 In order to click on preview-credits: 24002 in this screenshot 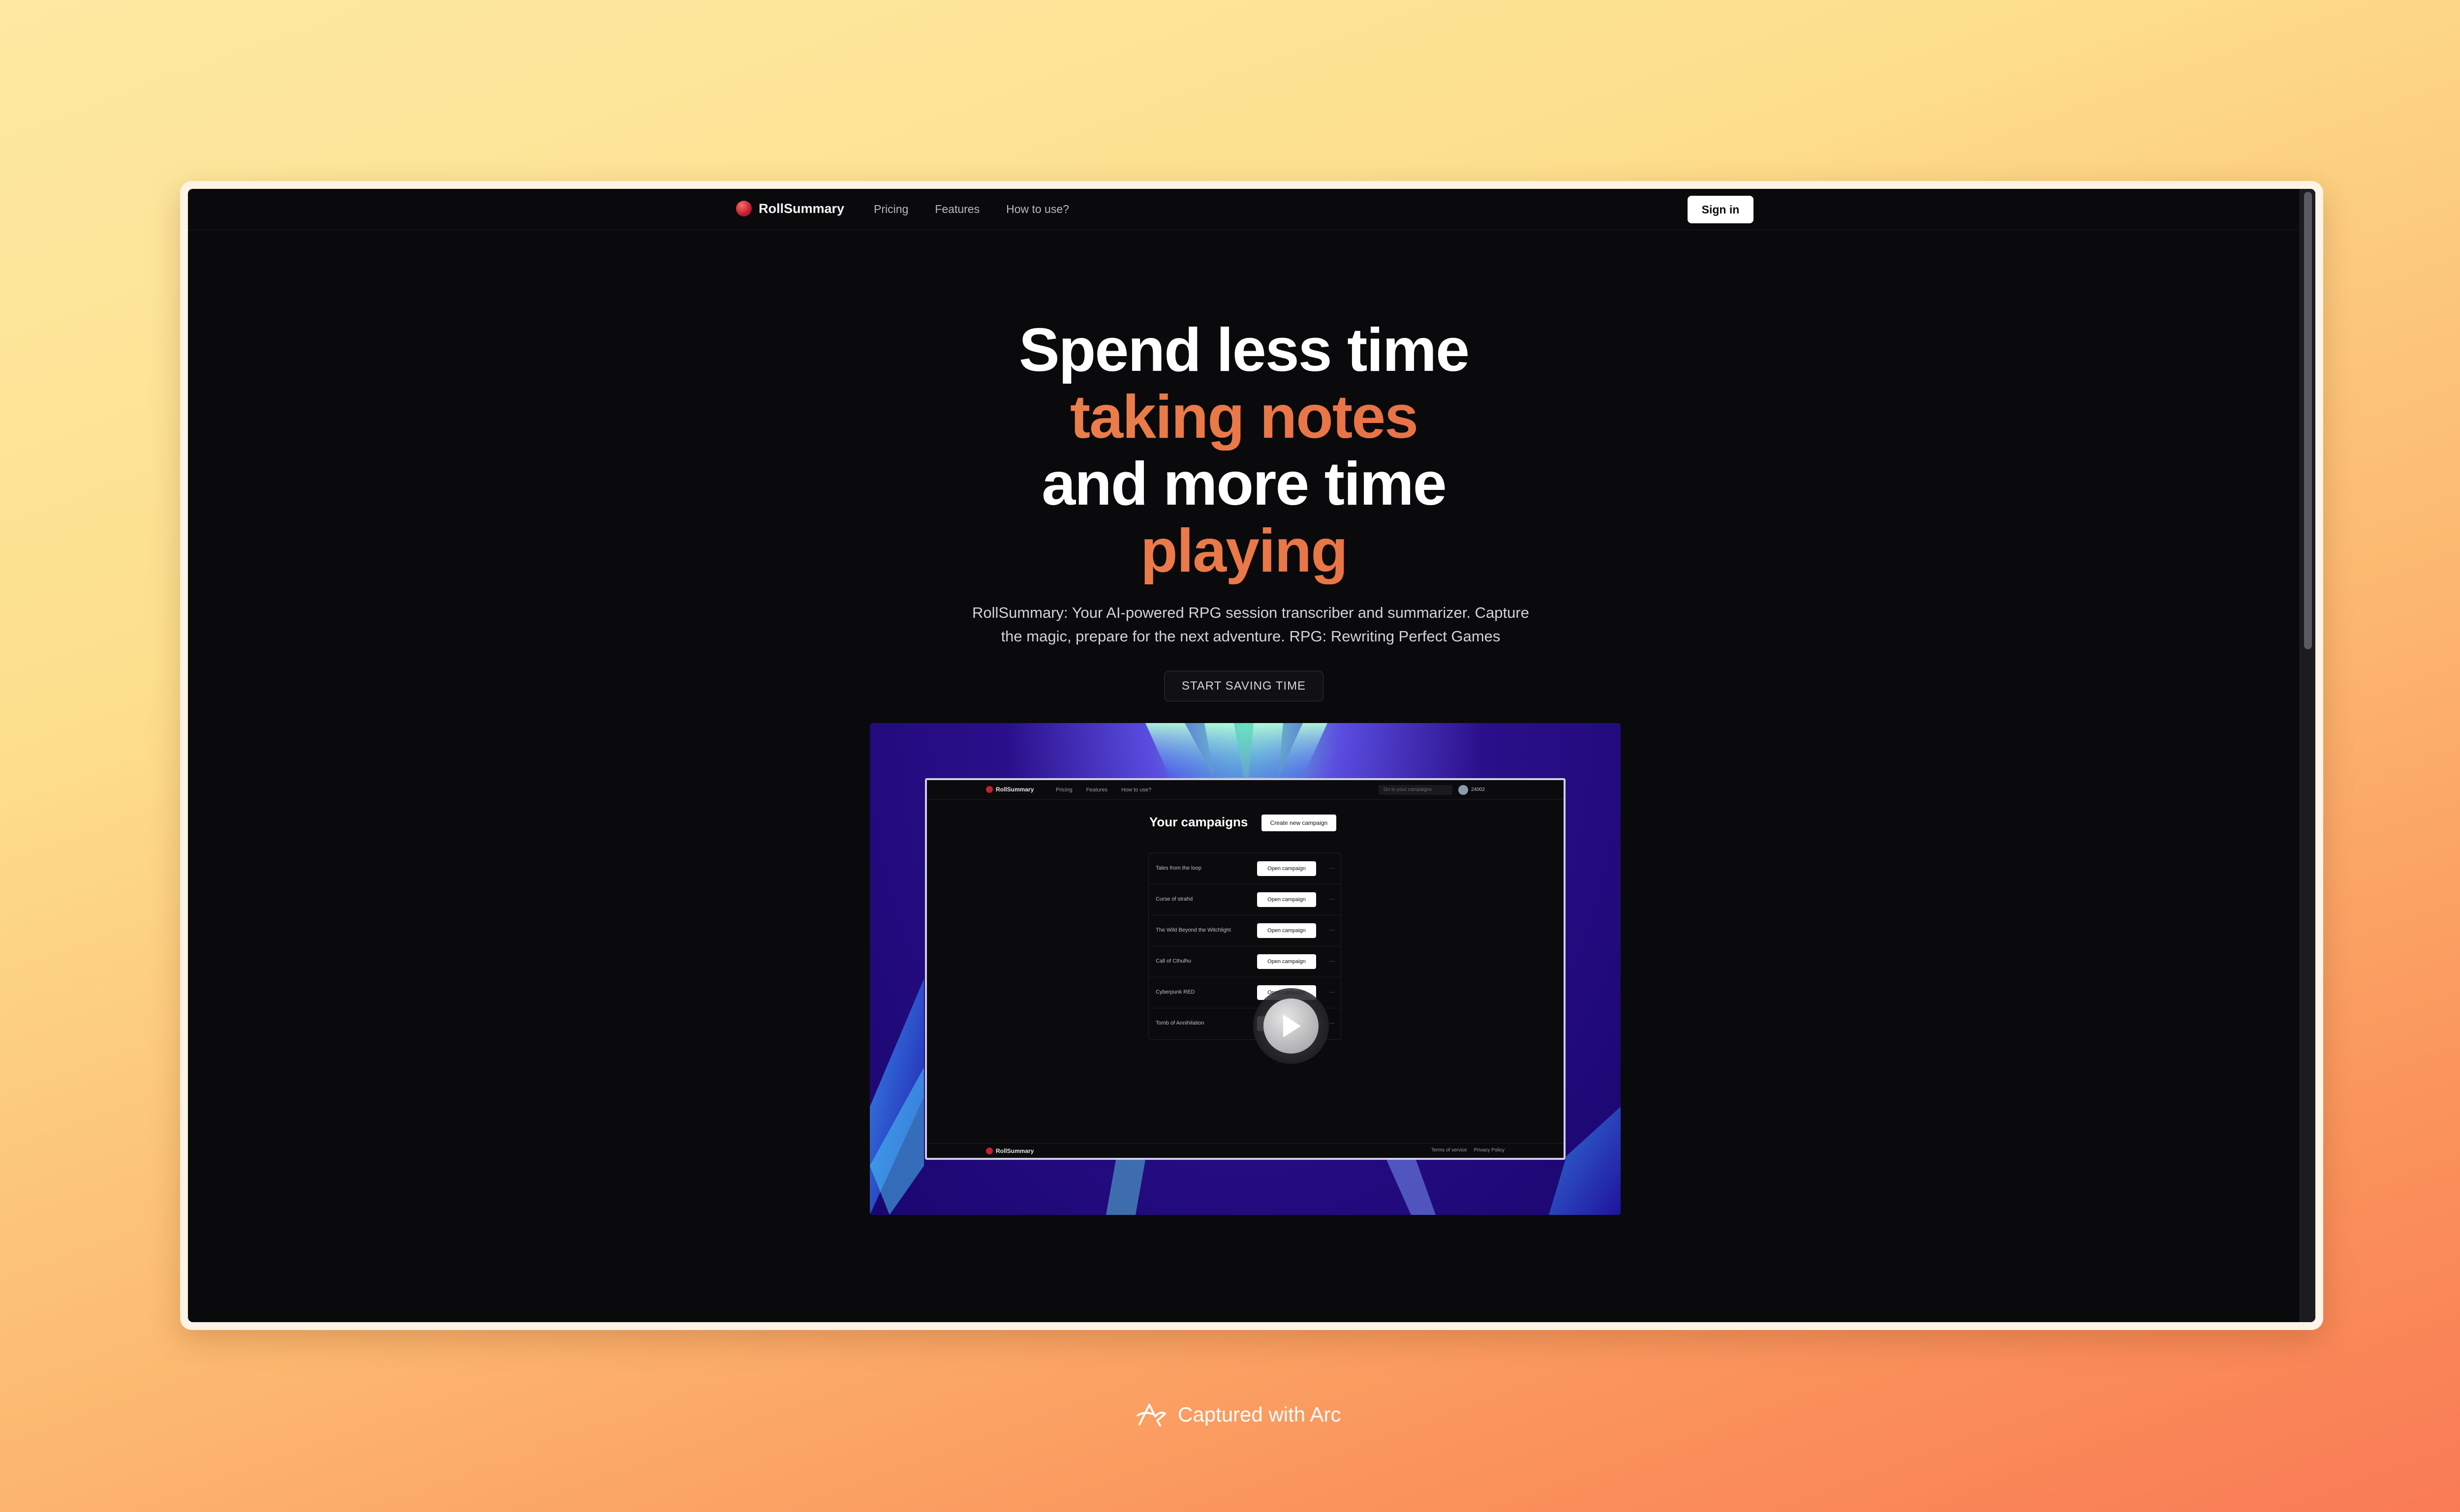, I will do `click(1478, 790)`.